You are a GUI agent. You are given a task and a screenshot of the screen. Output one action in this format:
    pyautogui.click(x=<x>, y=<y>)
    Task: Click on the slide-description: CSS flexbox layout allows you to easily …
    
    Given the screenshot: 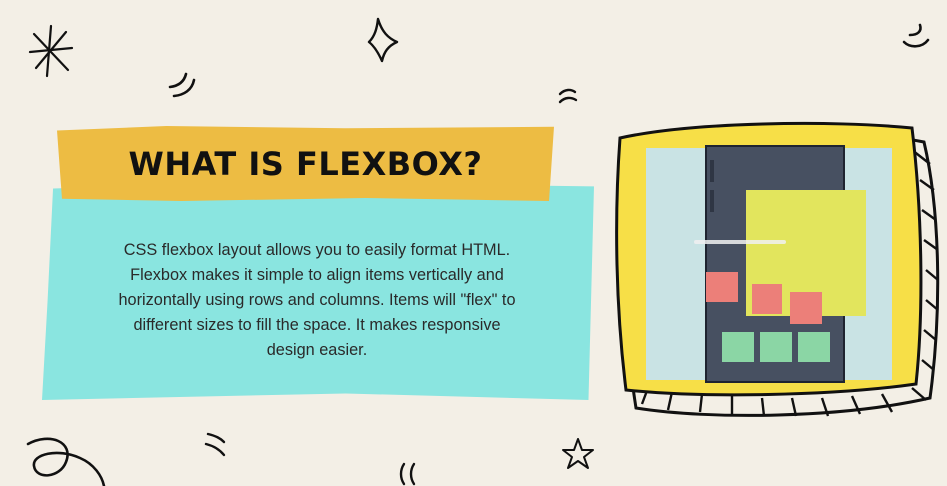 What is the action you would take?
    pyautogui.click(x=317, y=300)
    